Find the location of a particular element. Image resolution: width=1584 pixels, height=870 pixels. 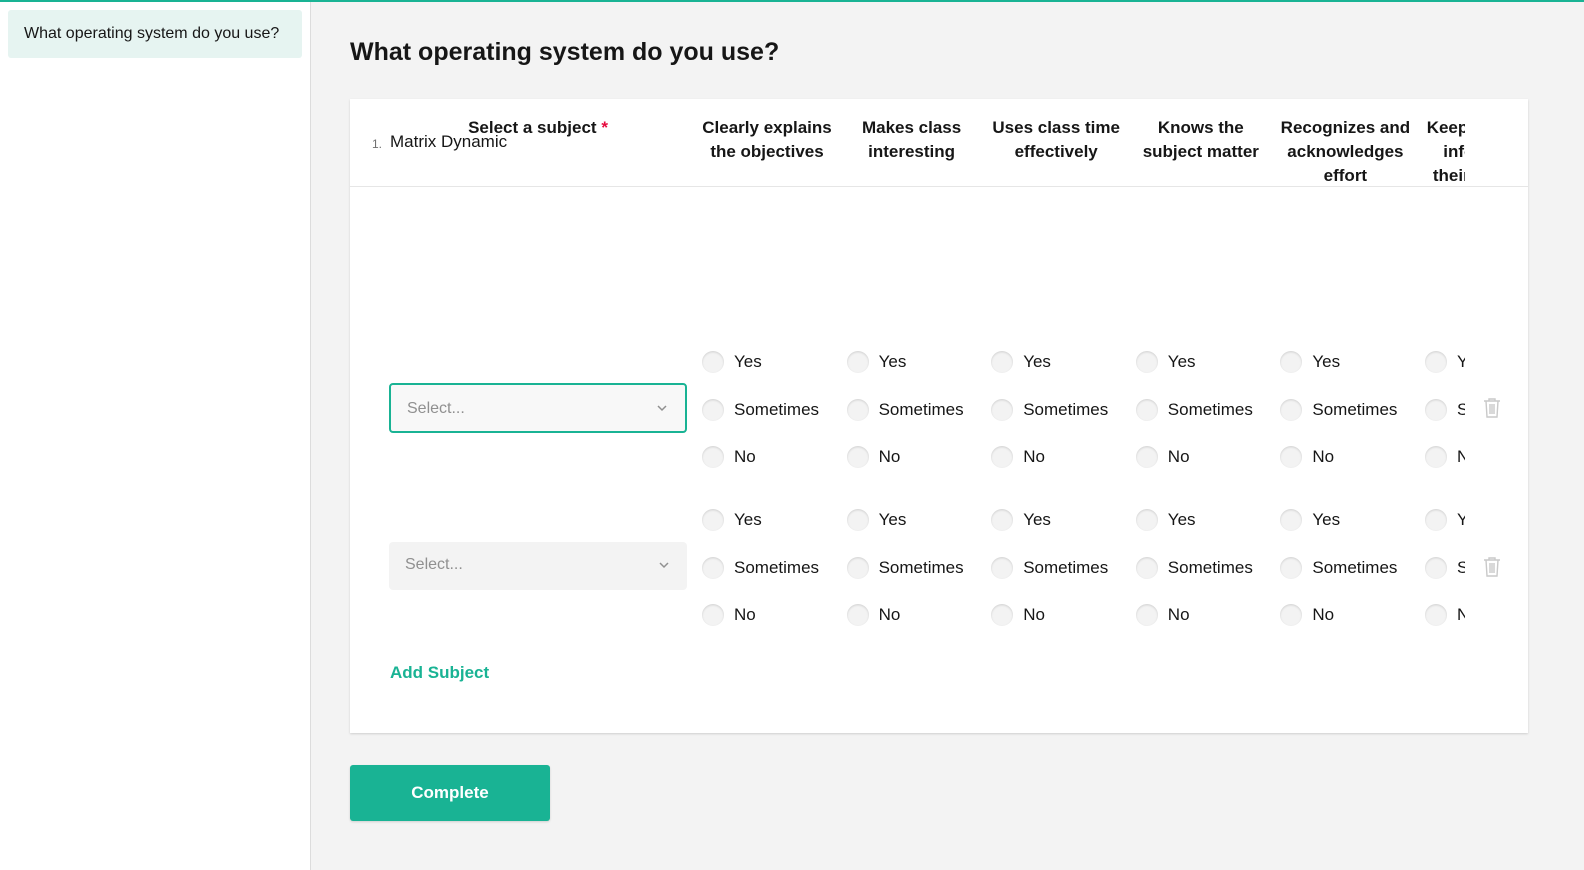

column-header: Makes class interesting is located at coordinates (911, 139).